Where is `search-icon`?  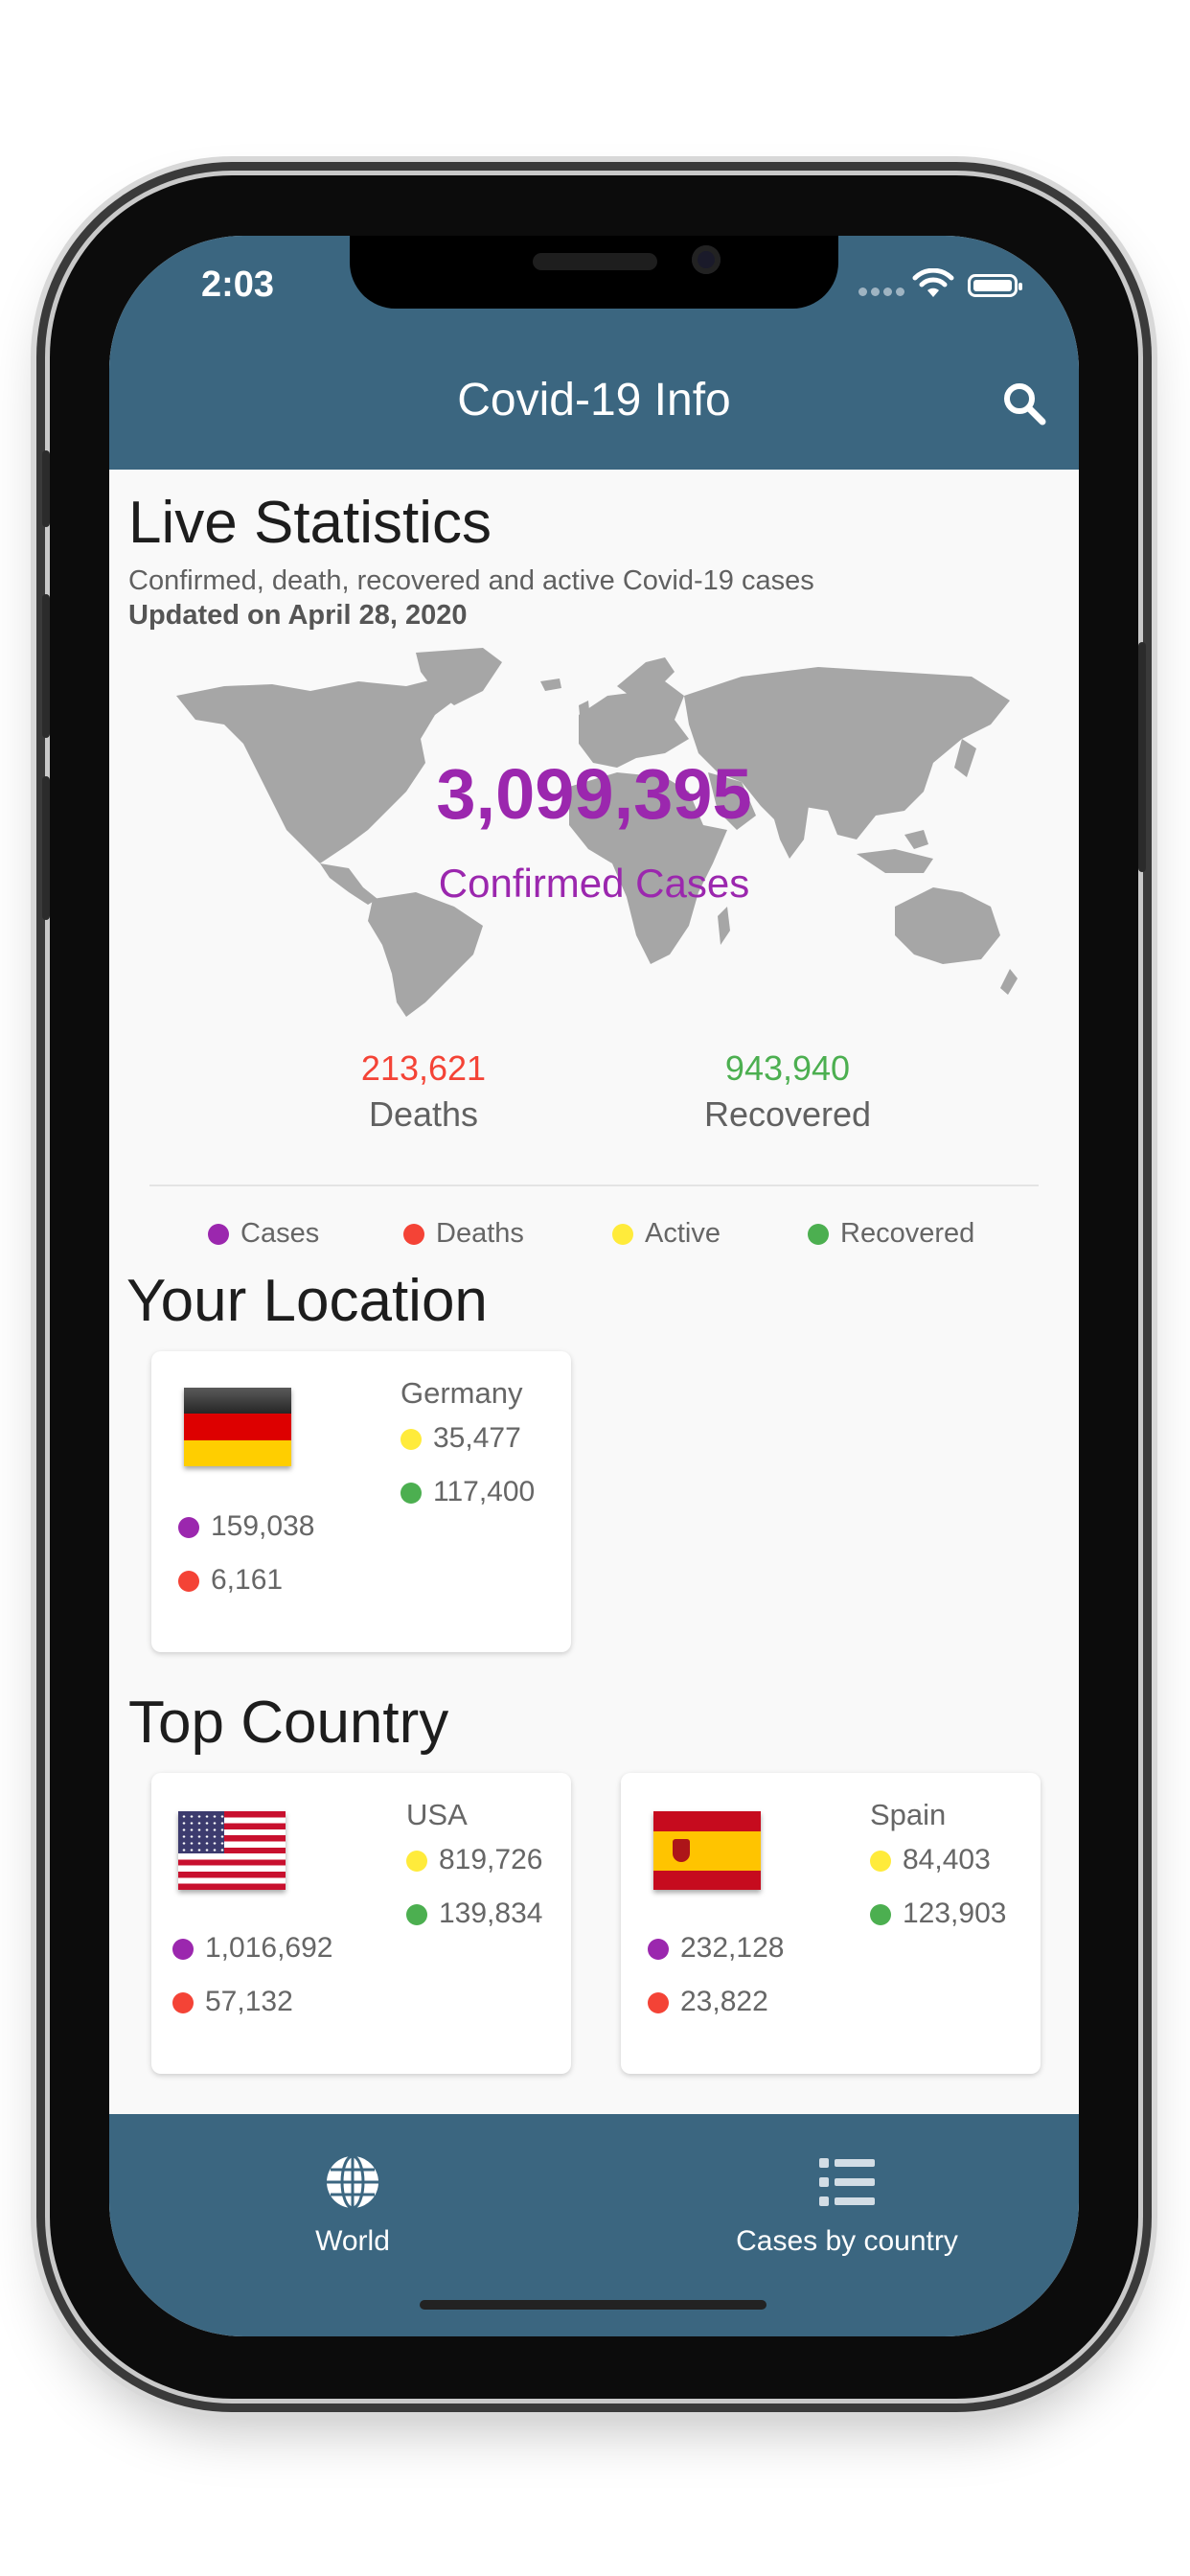 search-icon is located at coordinates (1024, 403).